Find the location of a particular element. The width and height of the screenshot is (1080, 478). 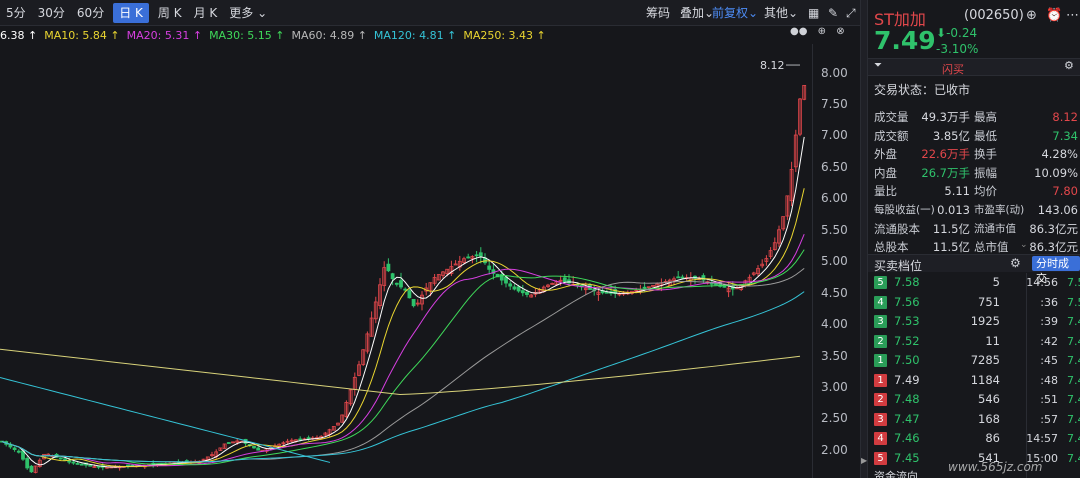

bid-row: 1 7.49 1184 is located at coordinates (947, 381).